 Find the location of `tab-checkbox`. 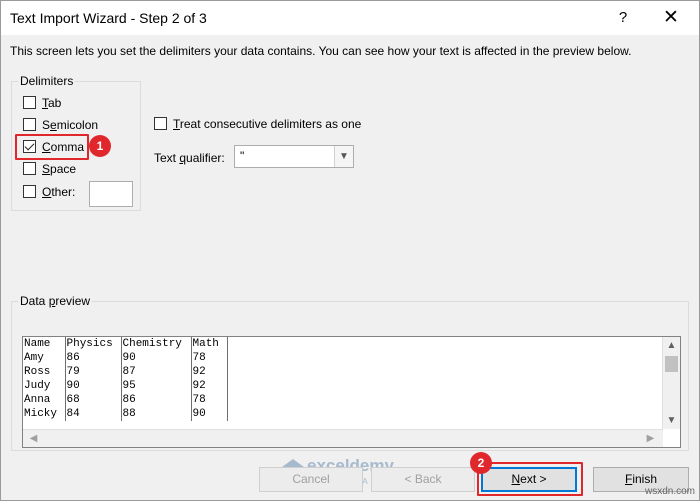

tab-checkbox is located at coordinates (29, 102).